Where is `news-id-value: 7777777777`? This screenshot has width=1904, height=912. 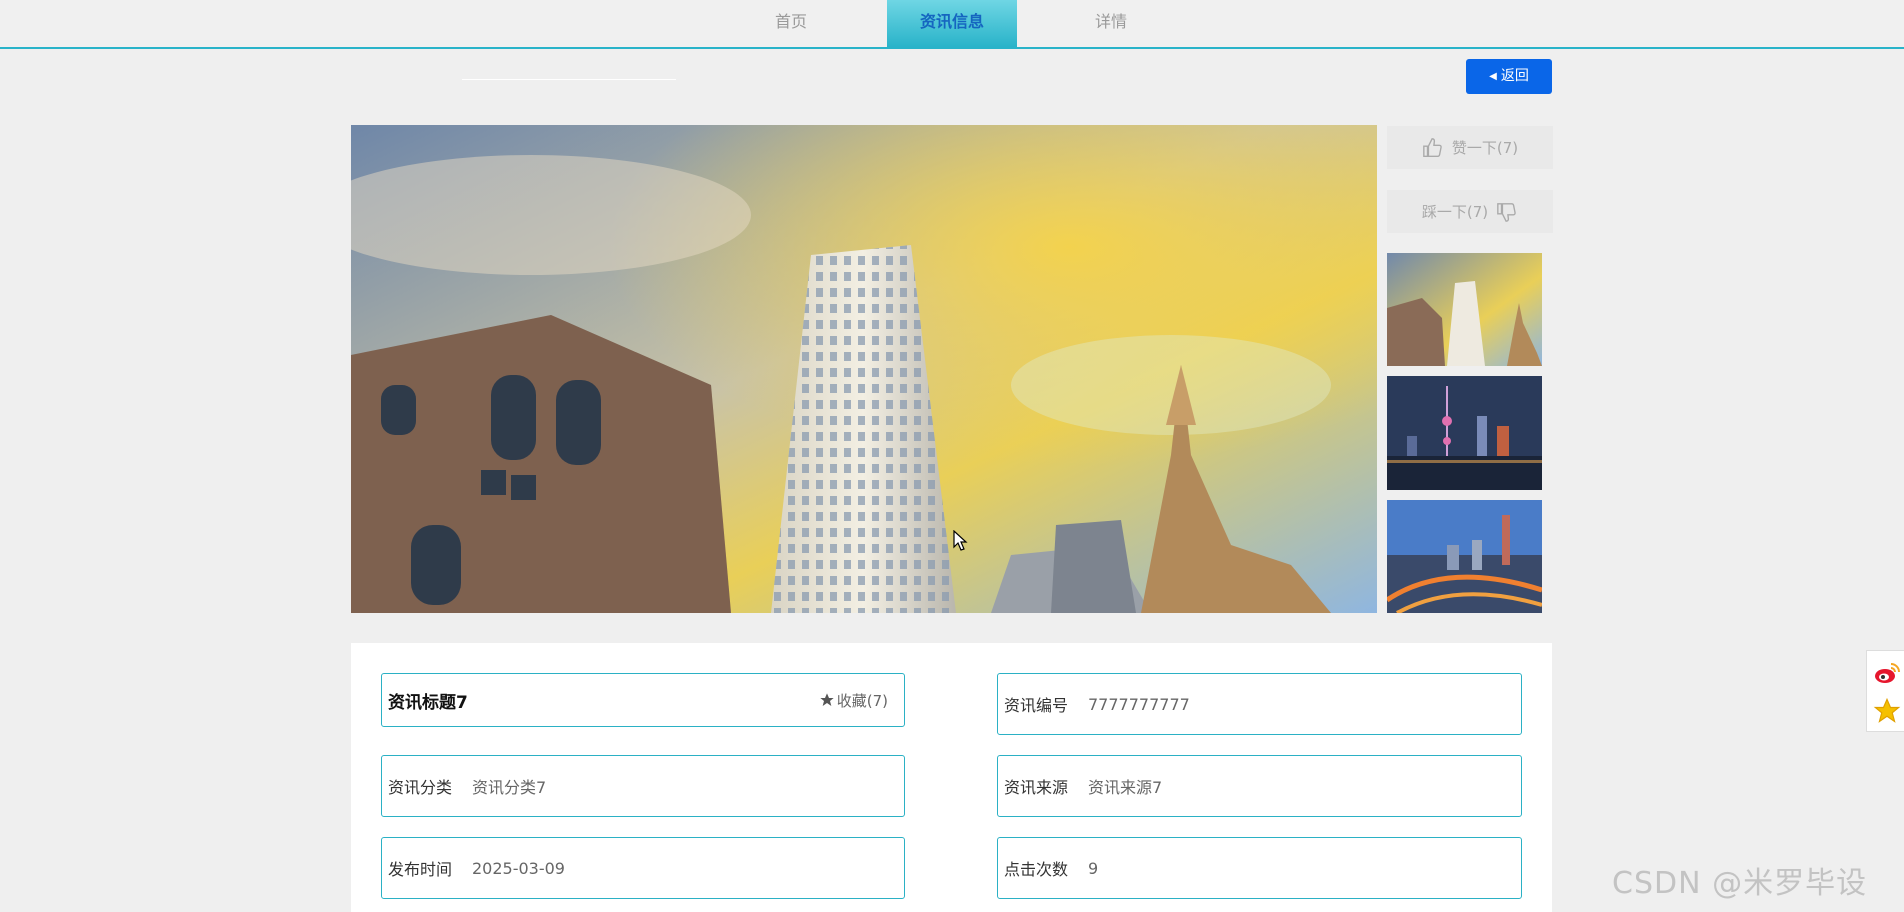
news-id-value: 7777777777 is located at coordinates (1139, 704).